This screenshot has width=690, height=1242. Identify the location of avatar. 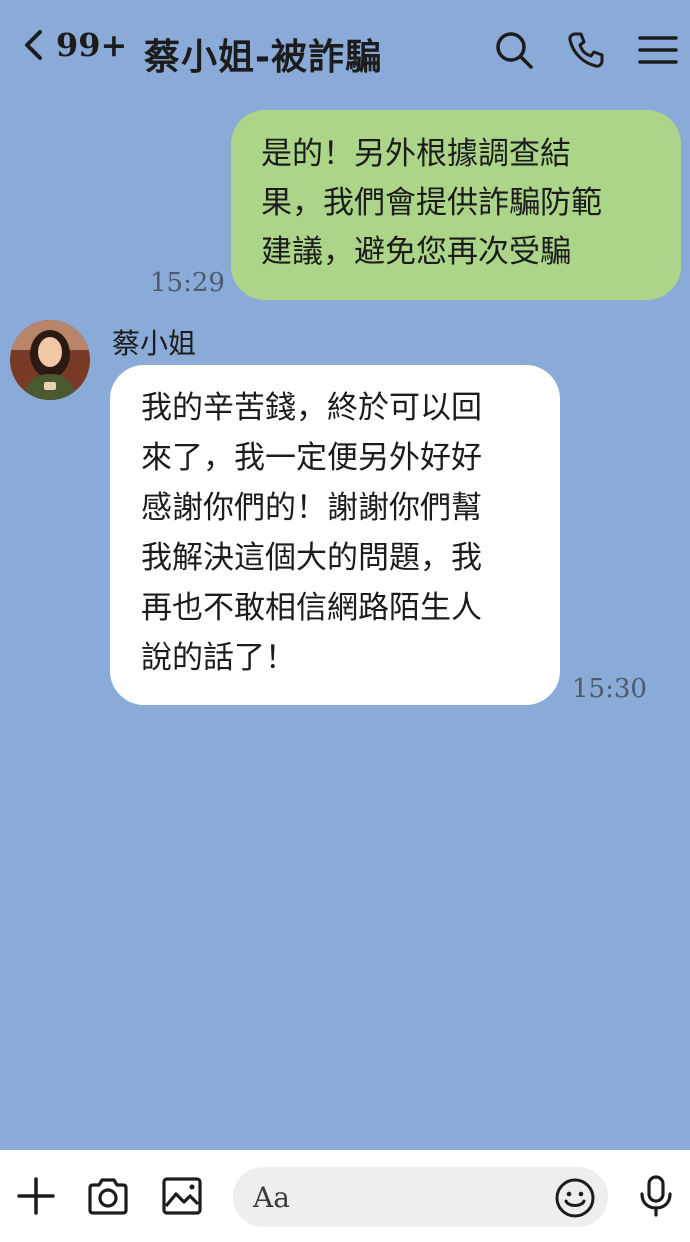
(50, 360).